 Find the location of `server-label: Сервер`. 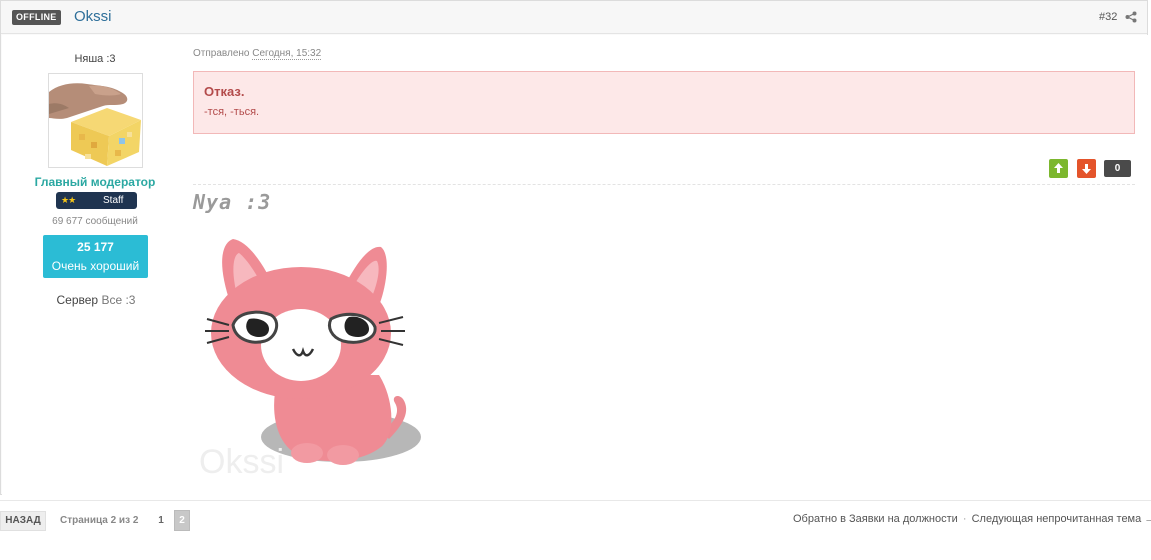

server-label: Сервер is located at coordinates (77, 300).